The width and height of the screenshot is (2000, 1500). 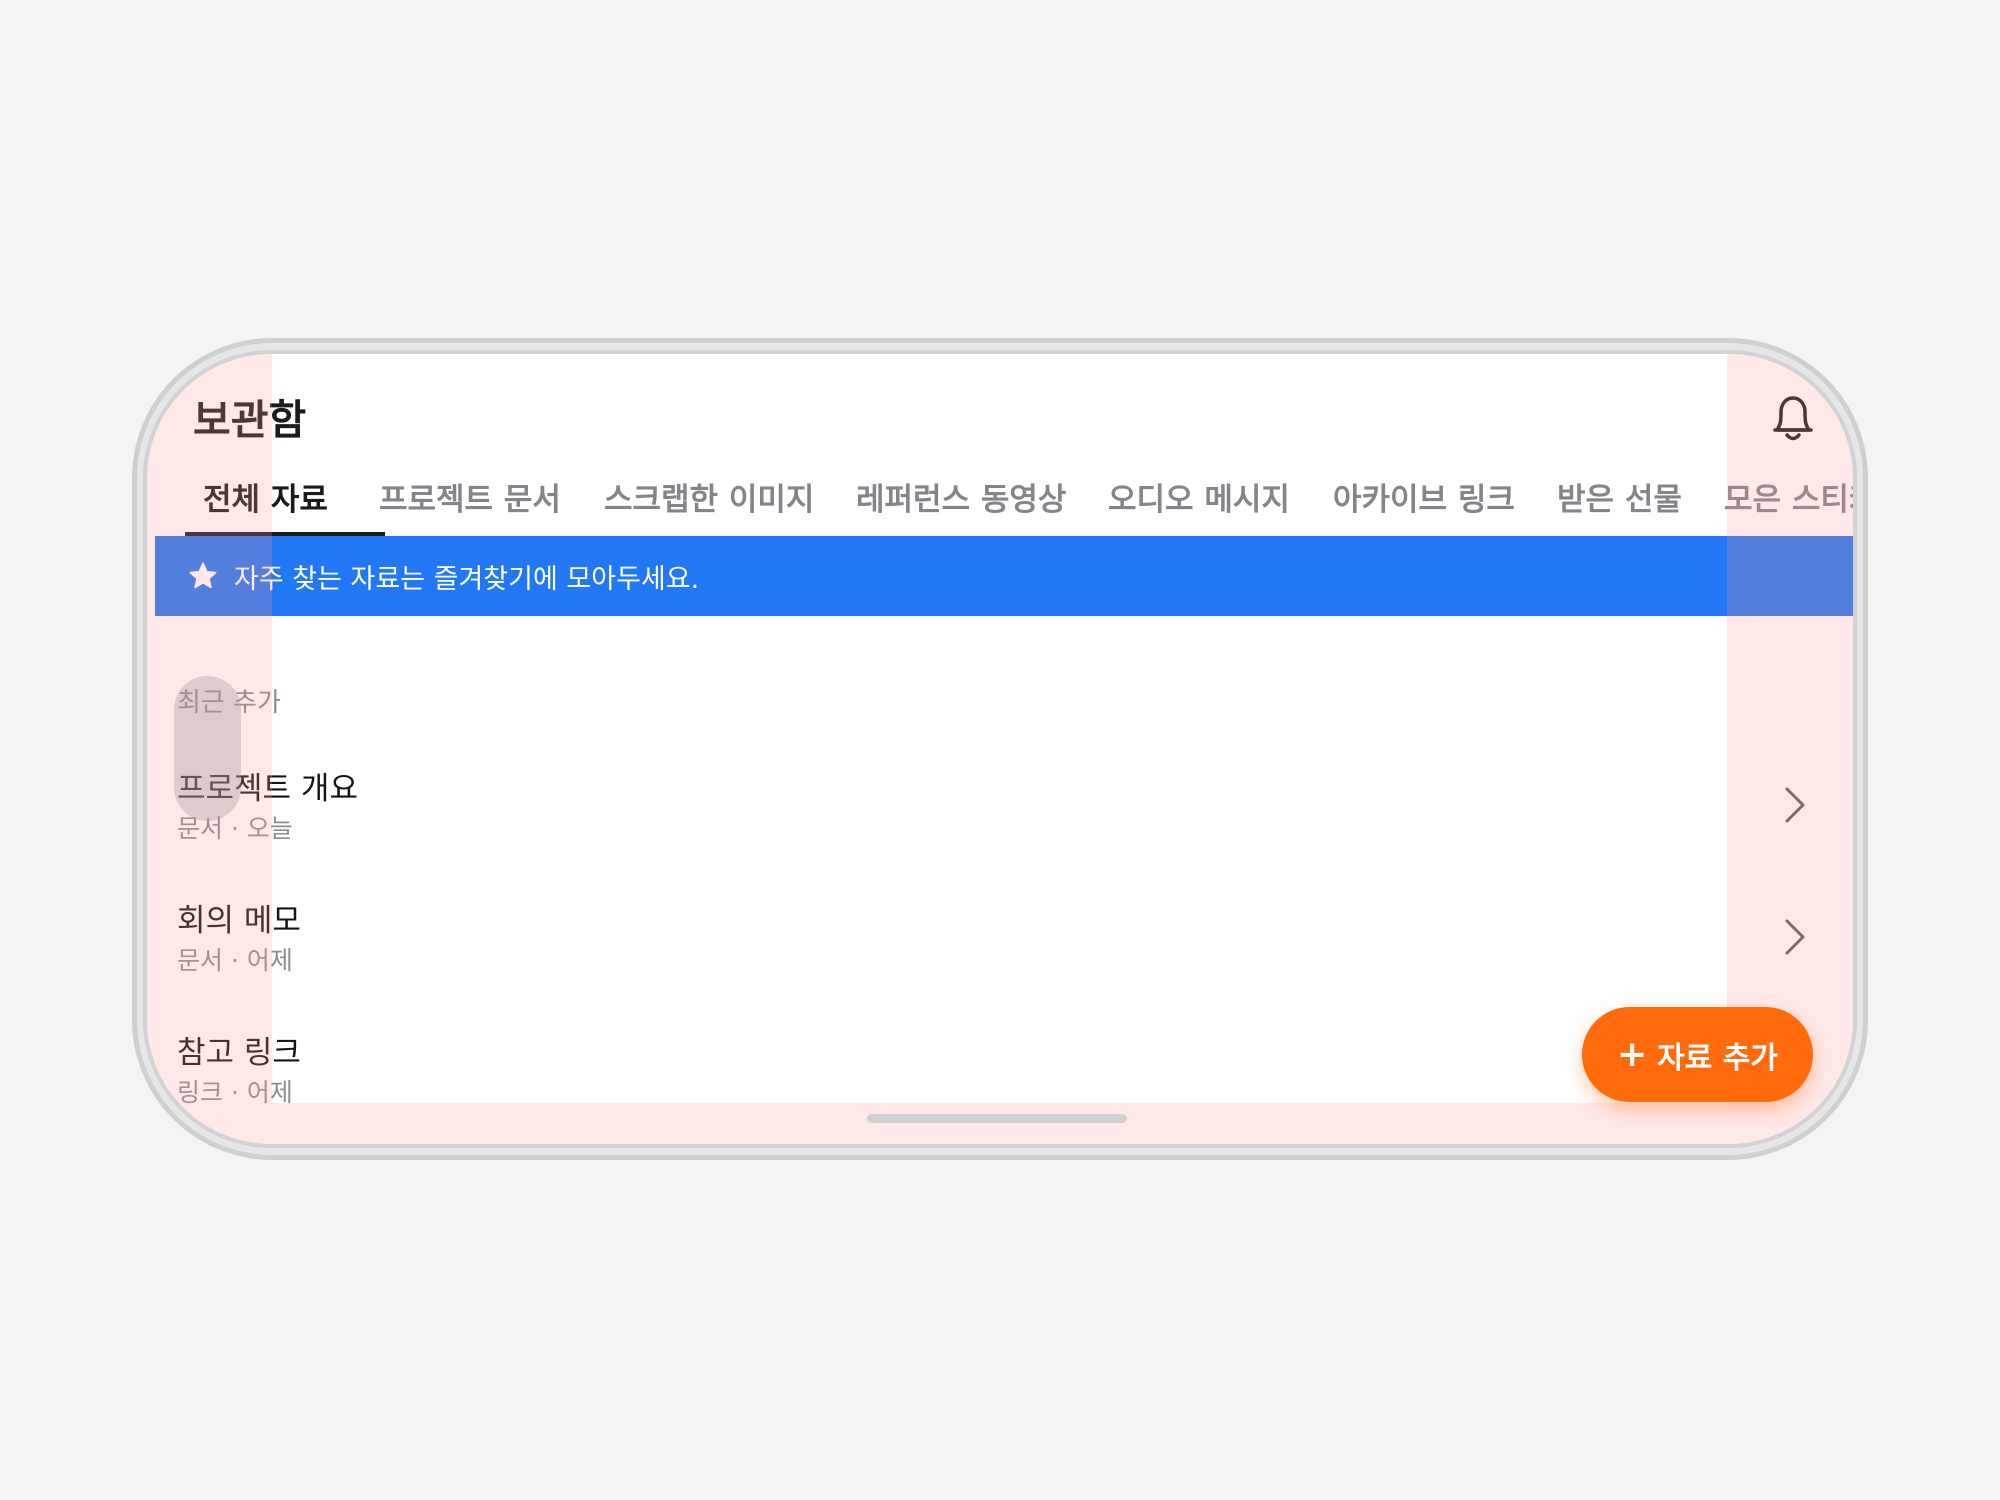 What do you see at coordinates (239, 1053) in the screenshot?
I see `item-title: 참고 링크` at bounding box center [239, 1053].